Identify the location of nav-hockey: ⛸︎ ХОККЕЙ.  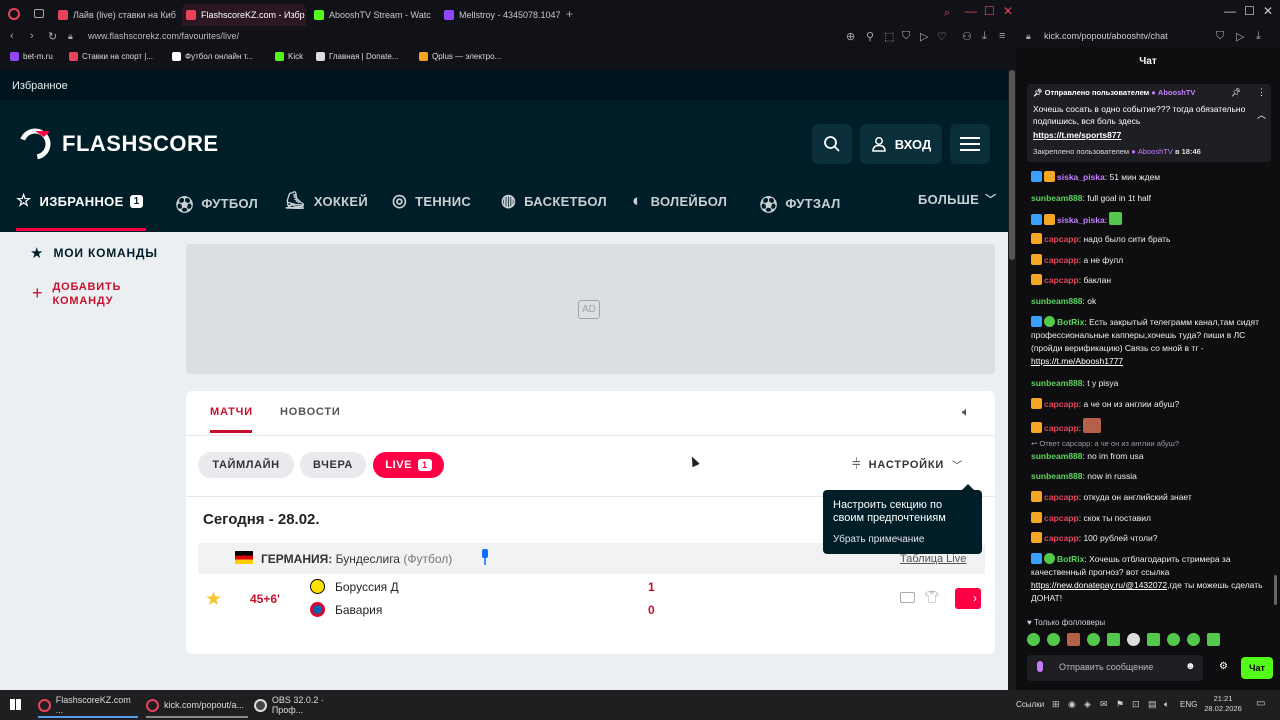
(326, 201).